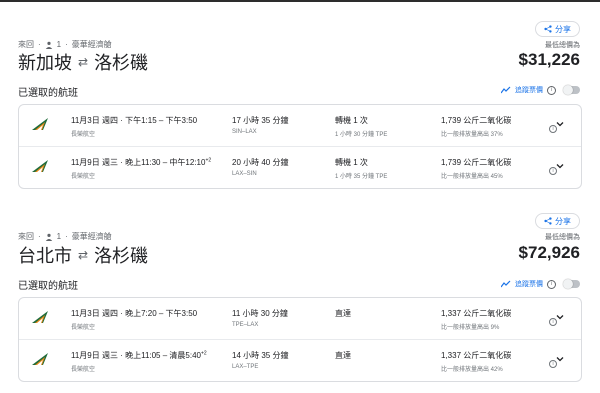 The width and height of the screenshot is (600, 393). Describe the element at coordinates (245, 325) in the screenshot. I see `route-codes: TPE–LAX` at that location.